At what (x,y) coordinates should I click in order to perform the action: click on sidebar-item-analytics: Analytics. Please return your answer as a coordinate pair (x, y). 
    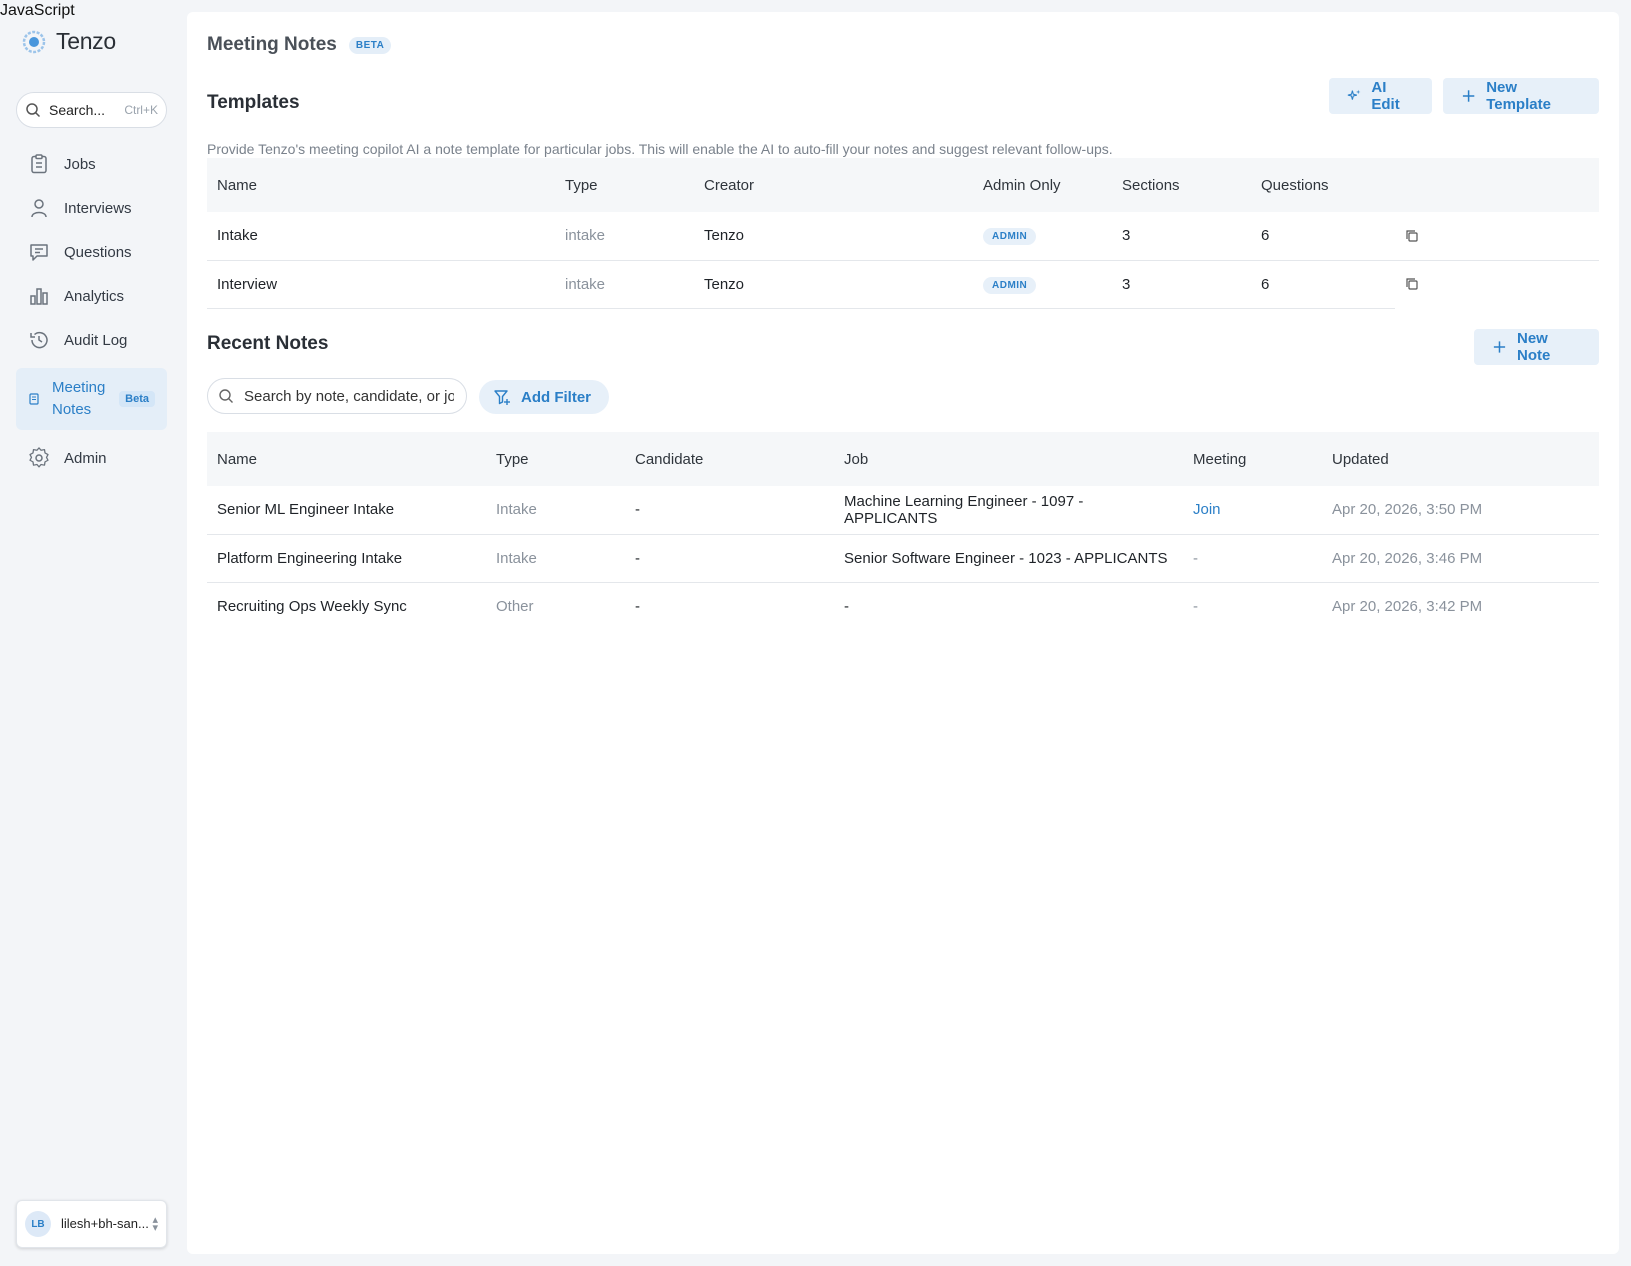
    Looking at the image, I should click on (91, 296).